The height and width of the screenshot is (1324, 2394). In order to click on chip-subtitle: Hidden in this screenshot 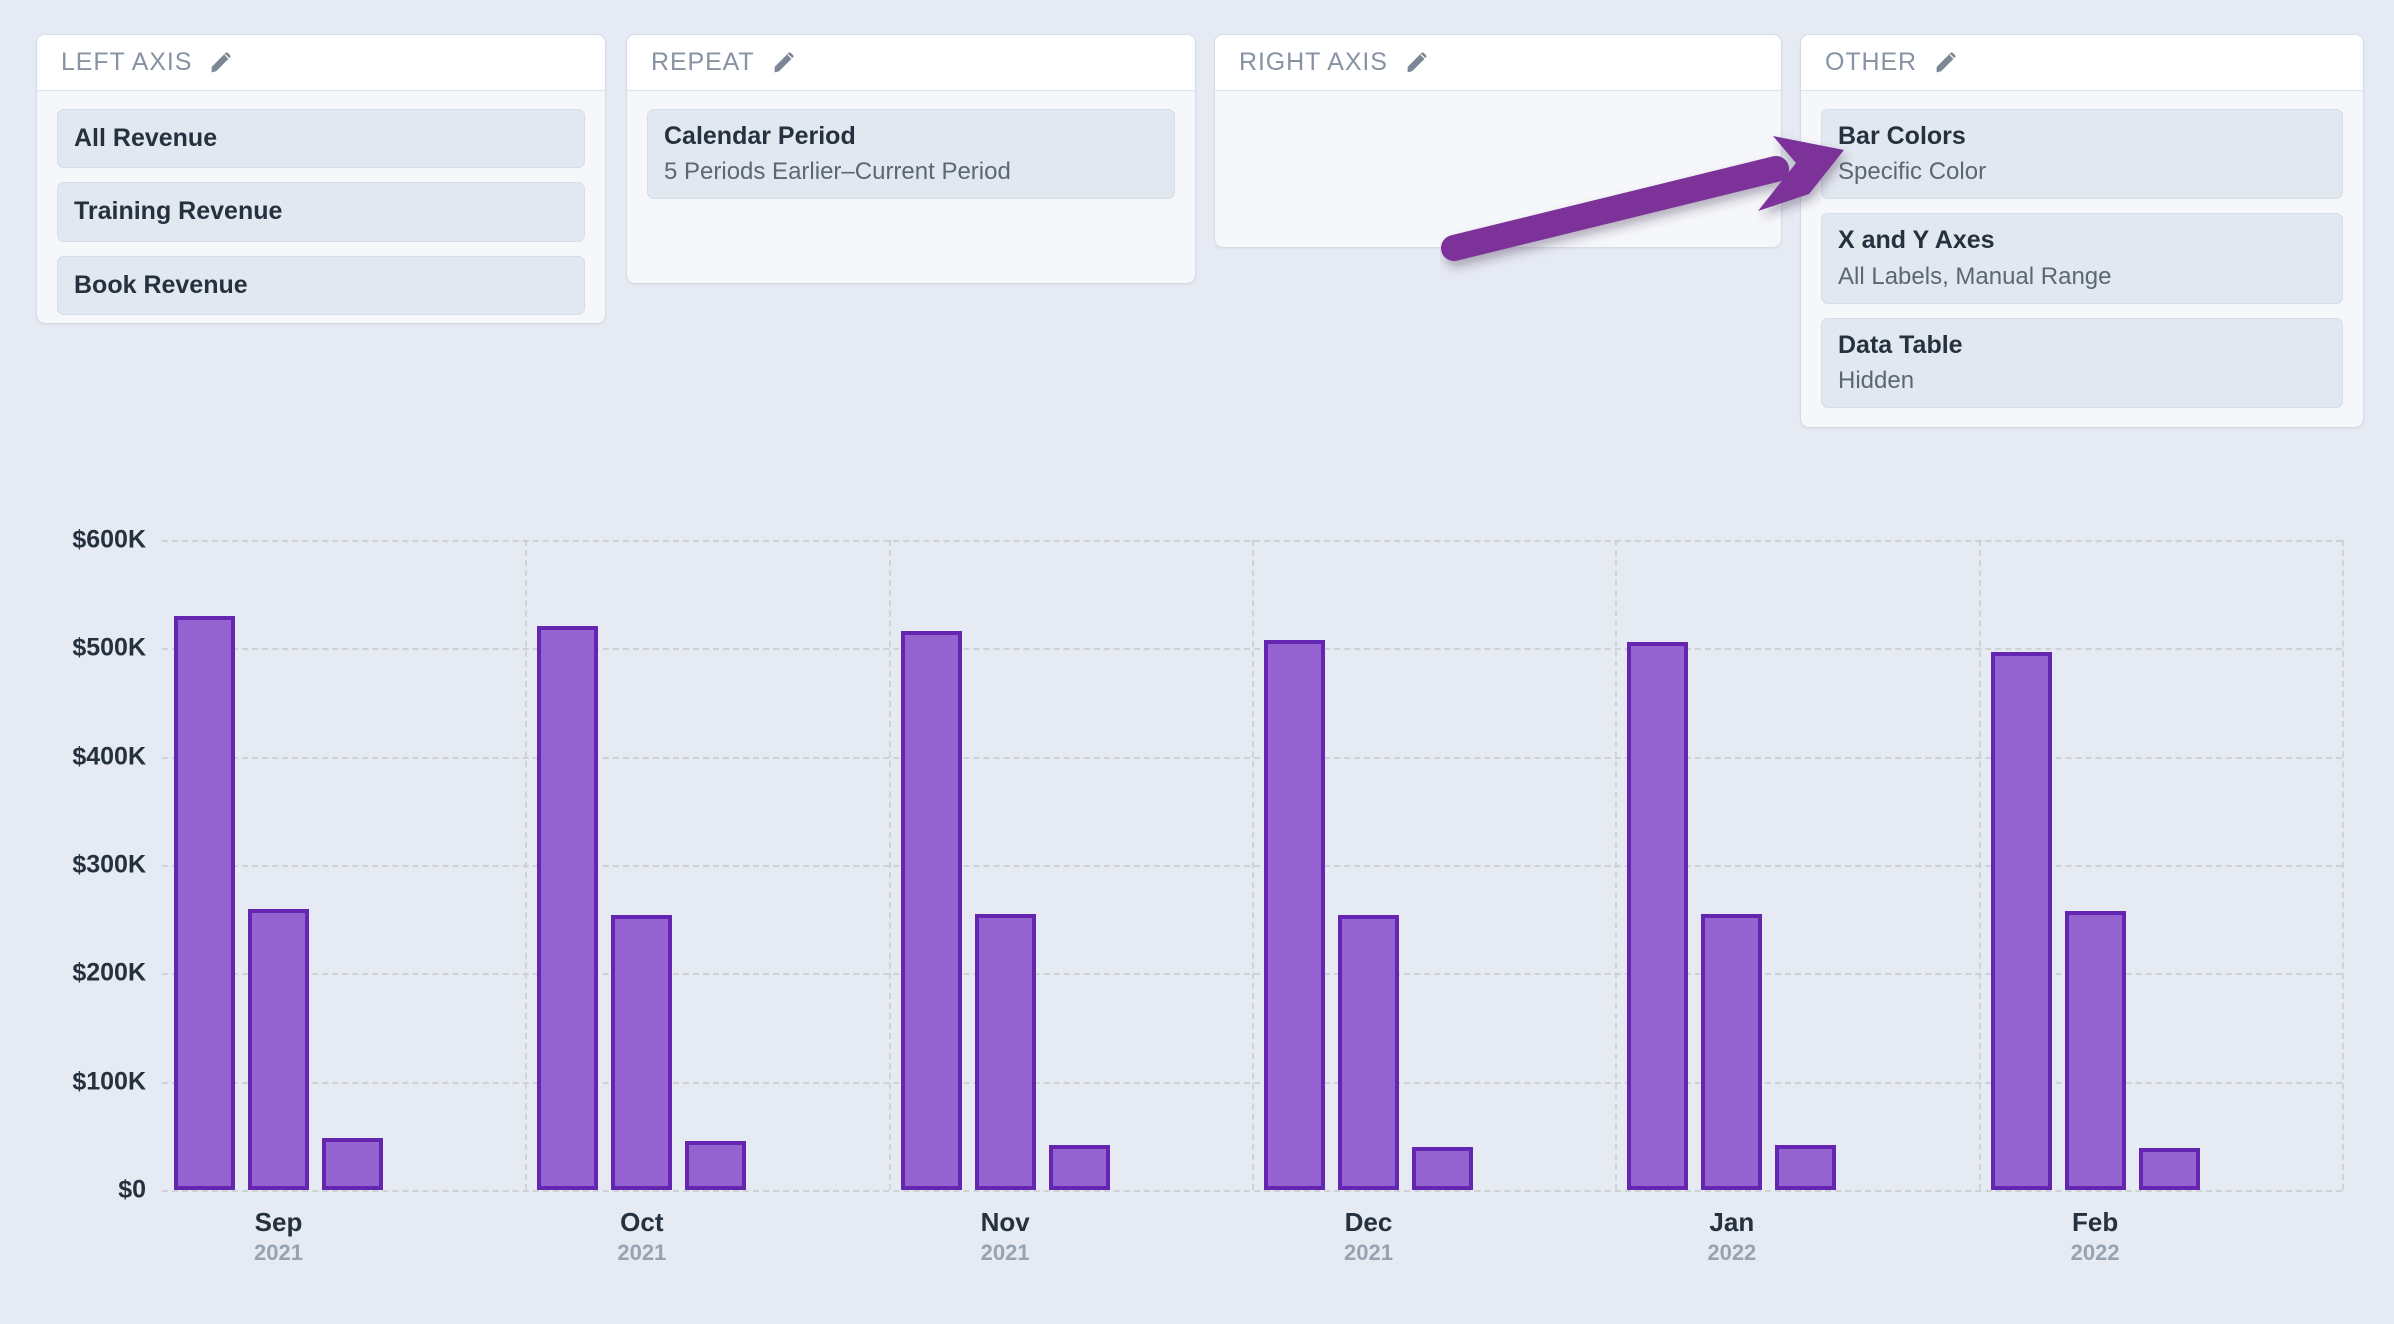, I will do `click(1876, 381)`.